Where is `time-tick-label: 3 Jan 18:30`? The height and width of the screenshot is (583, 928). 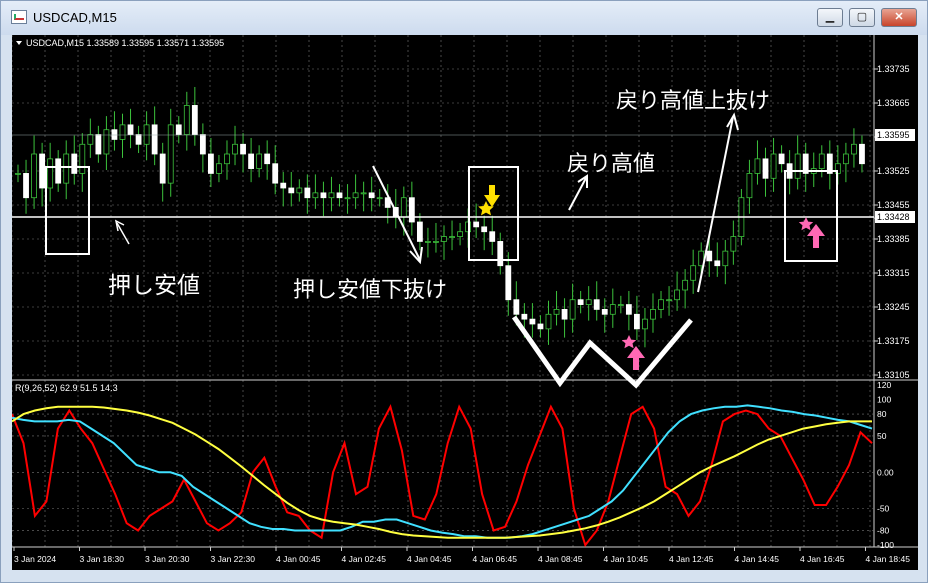 time-tick-label: 3 Jan 18:30 is located at coordinates (102, 559).